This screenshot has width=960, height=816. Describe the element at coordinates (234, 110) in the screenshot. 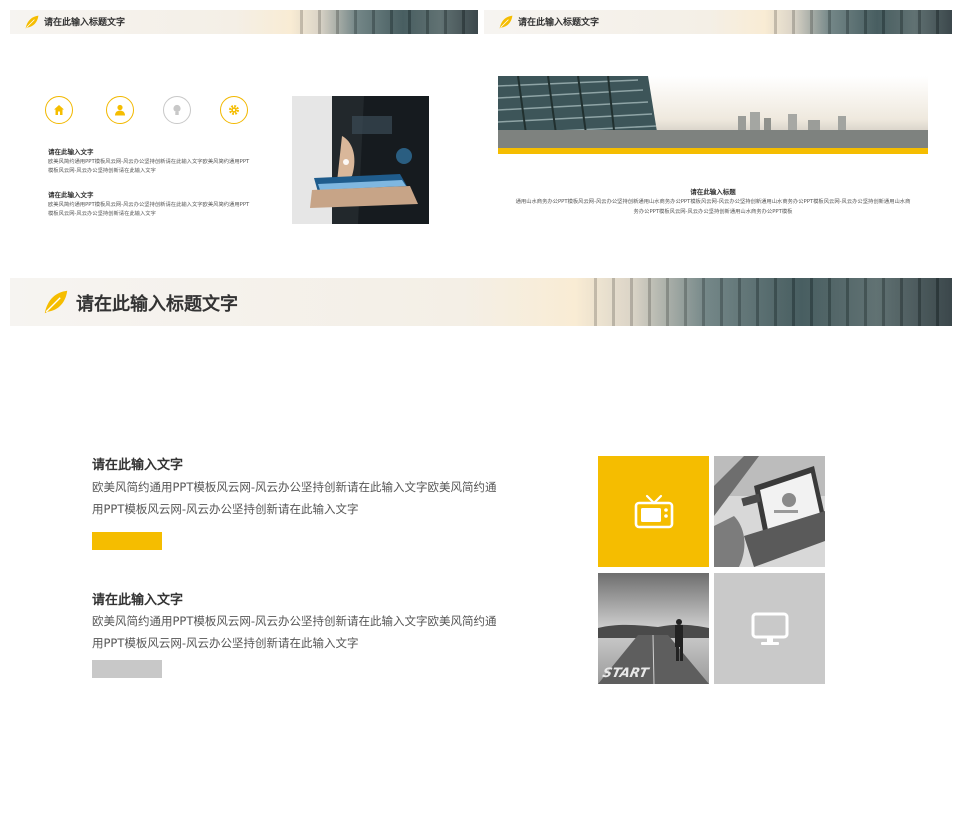

I see `gear-icon` at that location.